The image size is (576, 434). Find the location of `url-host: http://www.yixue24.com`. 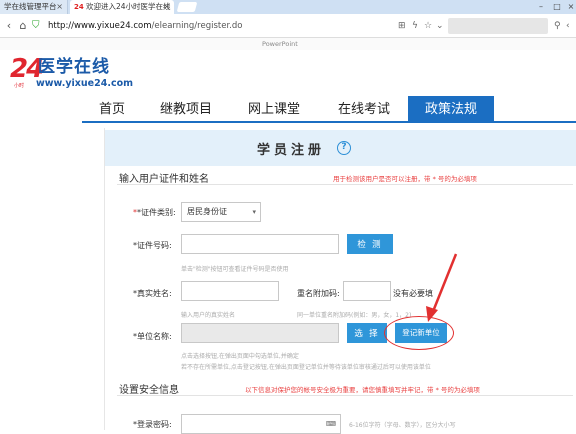

url-host: http://www.yixue24.com is located at coordinates (100, 26).